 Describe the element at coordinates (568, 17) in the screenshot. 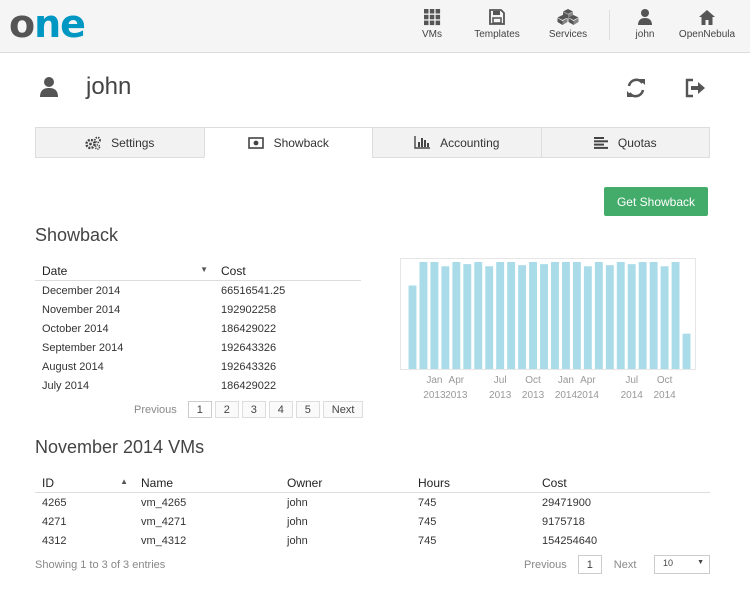

I see `cubes-icon` at that location.